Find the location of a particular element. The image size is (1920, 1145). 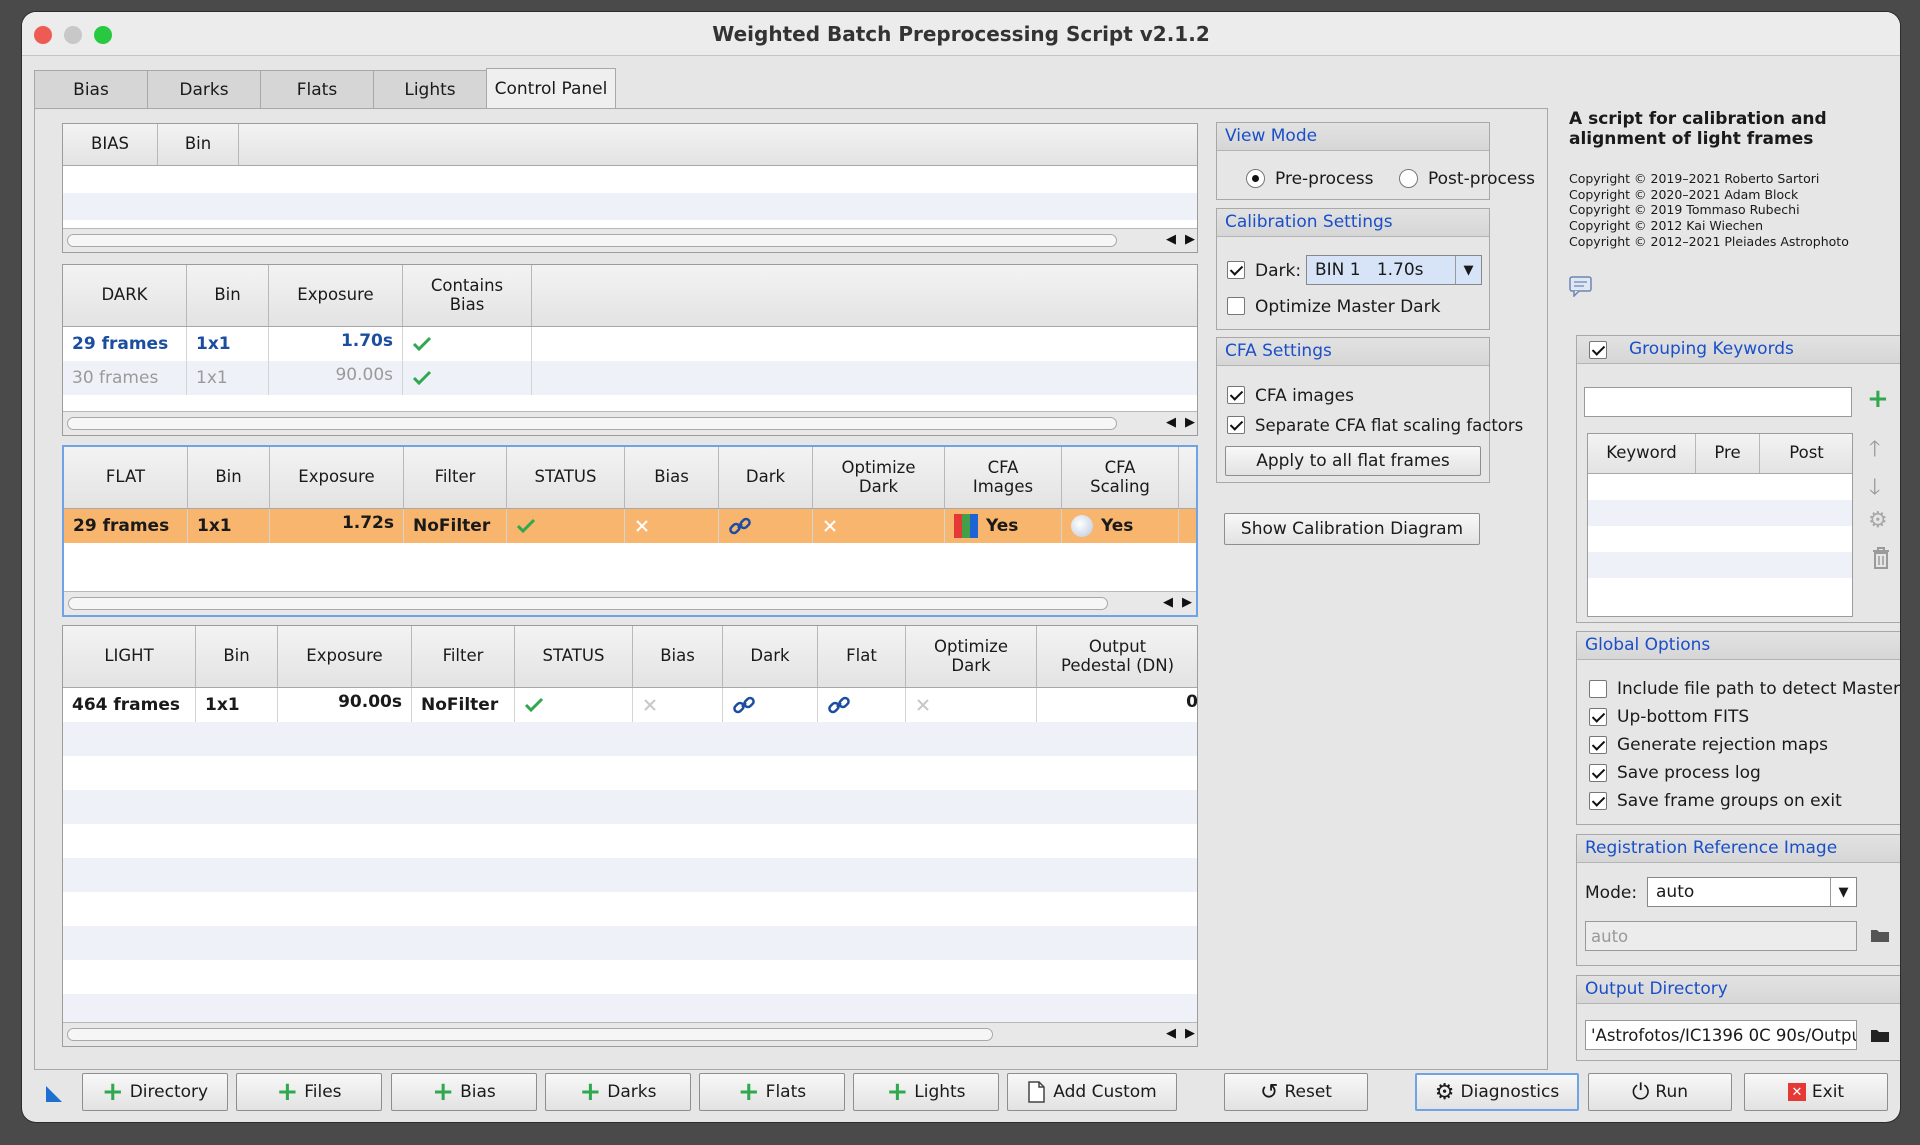

optimize-master-dark-checkbox is located at coordinates (1236, 306).